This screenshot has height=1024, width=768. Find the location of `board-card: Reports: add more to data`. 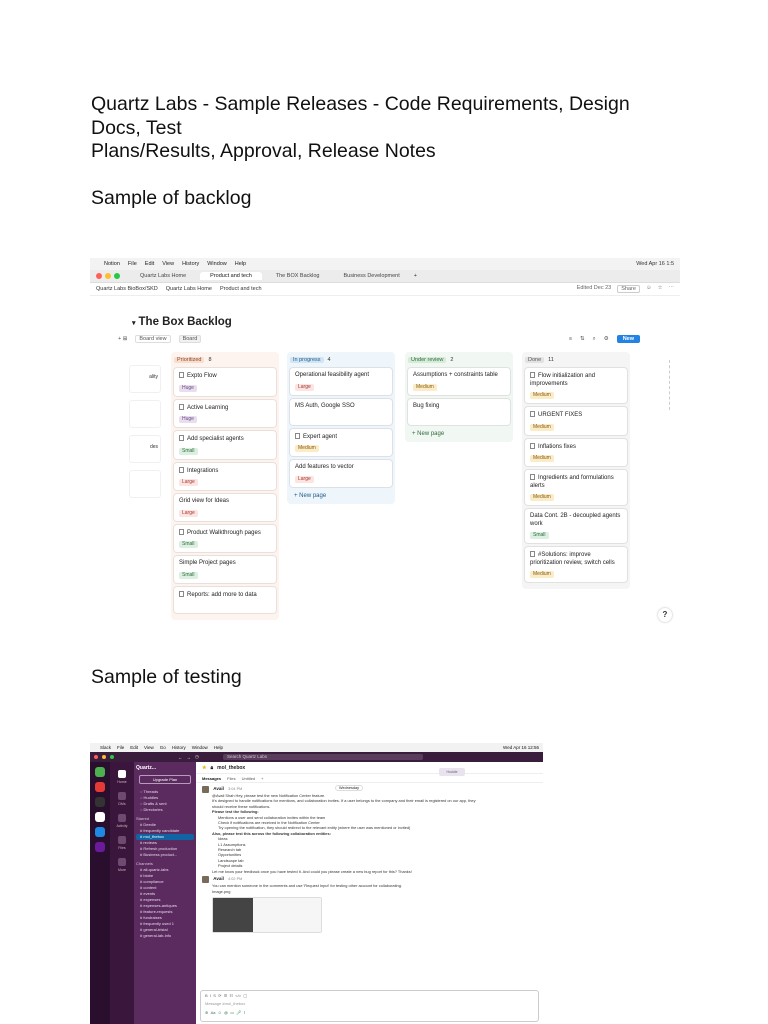

board-card: Reports: add more to data is located at coordinates (225, 599).